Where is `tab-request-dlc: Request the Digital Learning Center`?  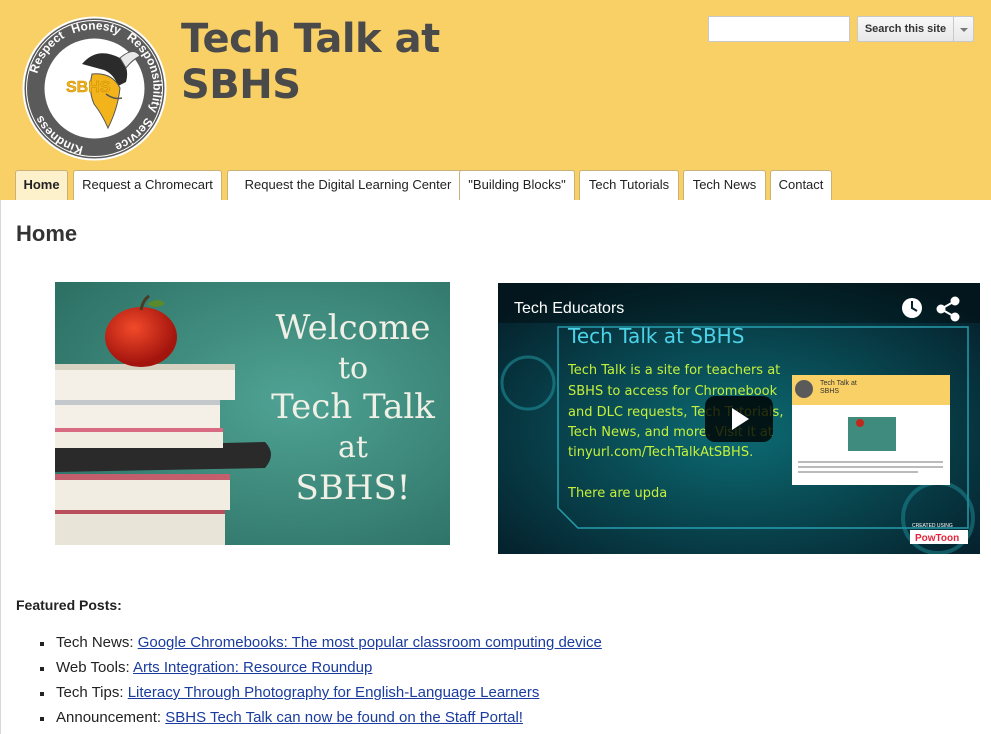 tab-request-dlc: Request the Digital Learning Center is located at coordinates (348, 185).